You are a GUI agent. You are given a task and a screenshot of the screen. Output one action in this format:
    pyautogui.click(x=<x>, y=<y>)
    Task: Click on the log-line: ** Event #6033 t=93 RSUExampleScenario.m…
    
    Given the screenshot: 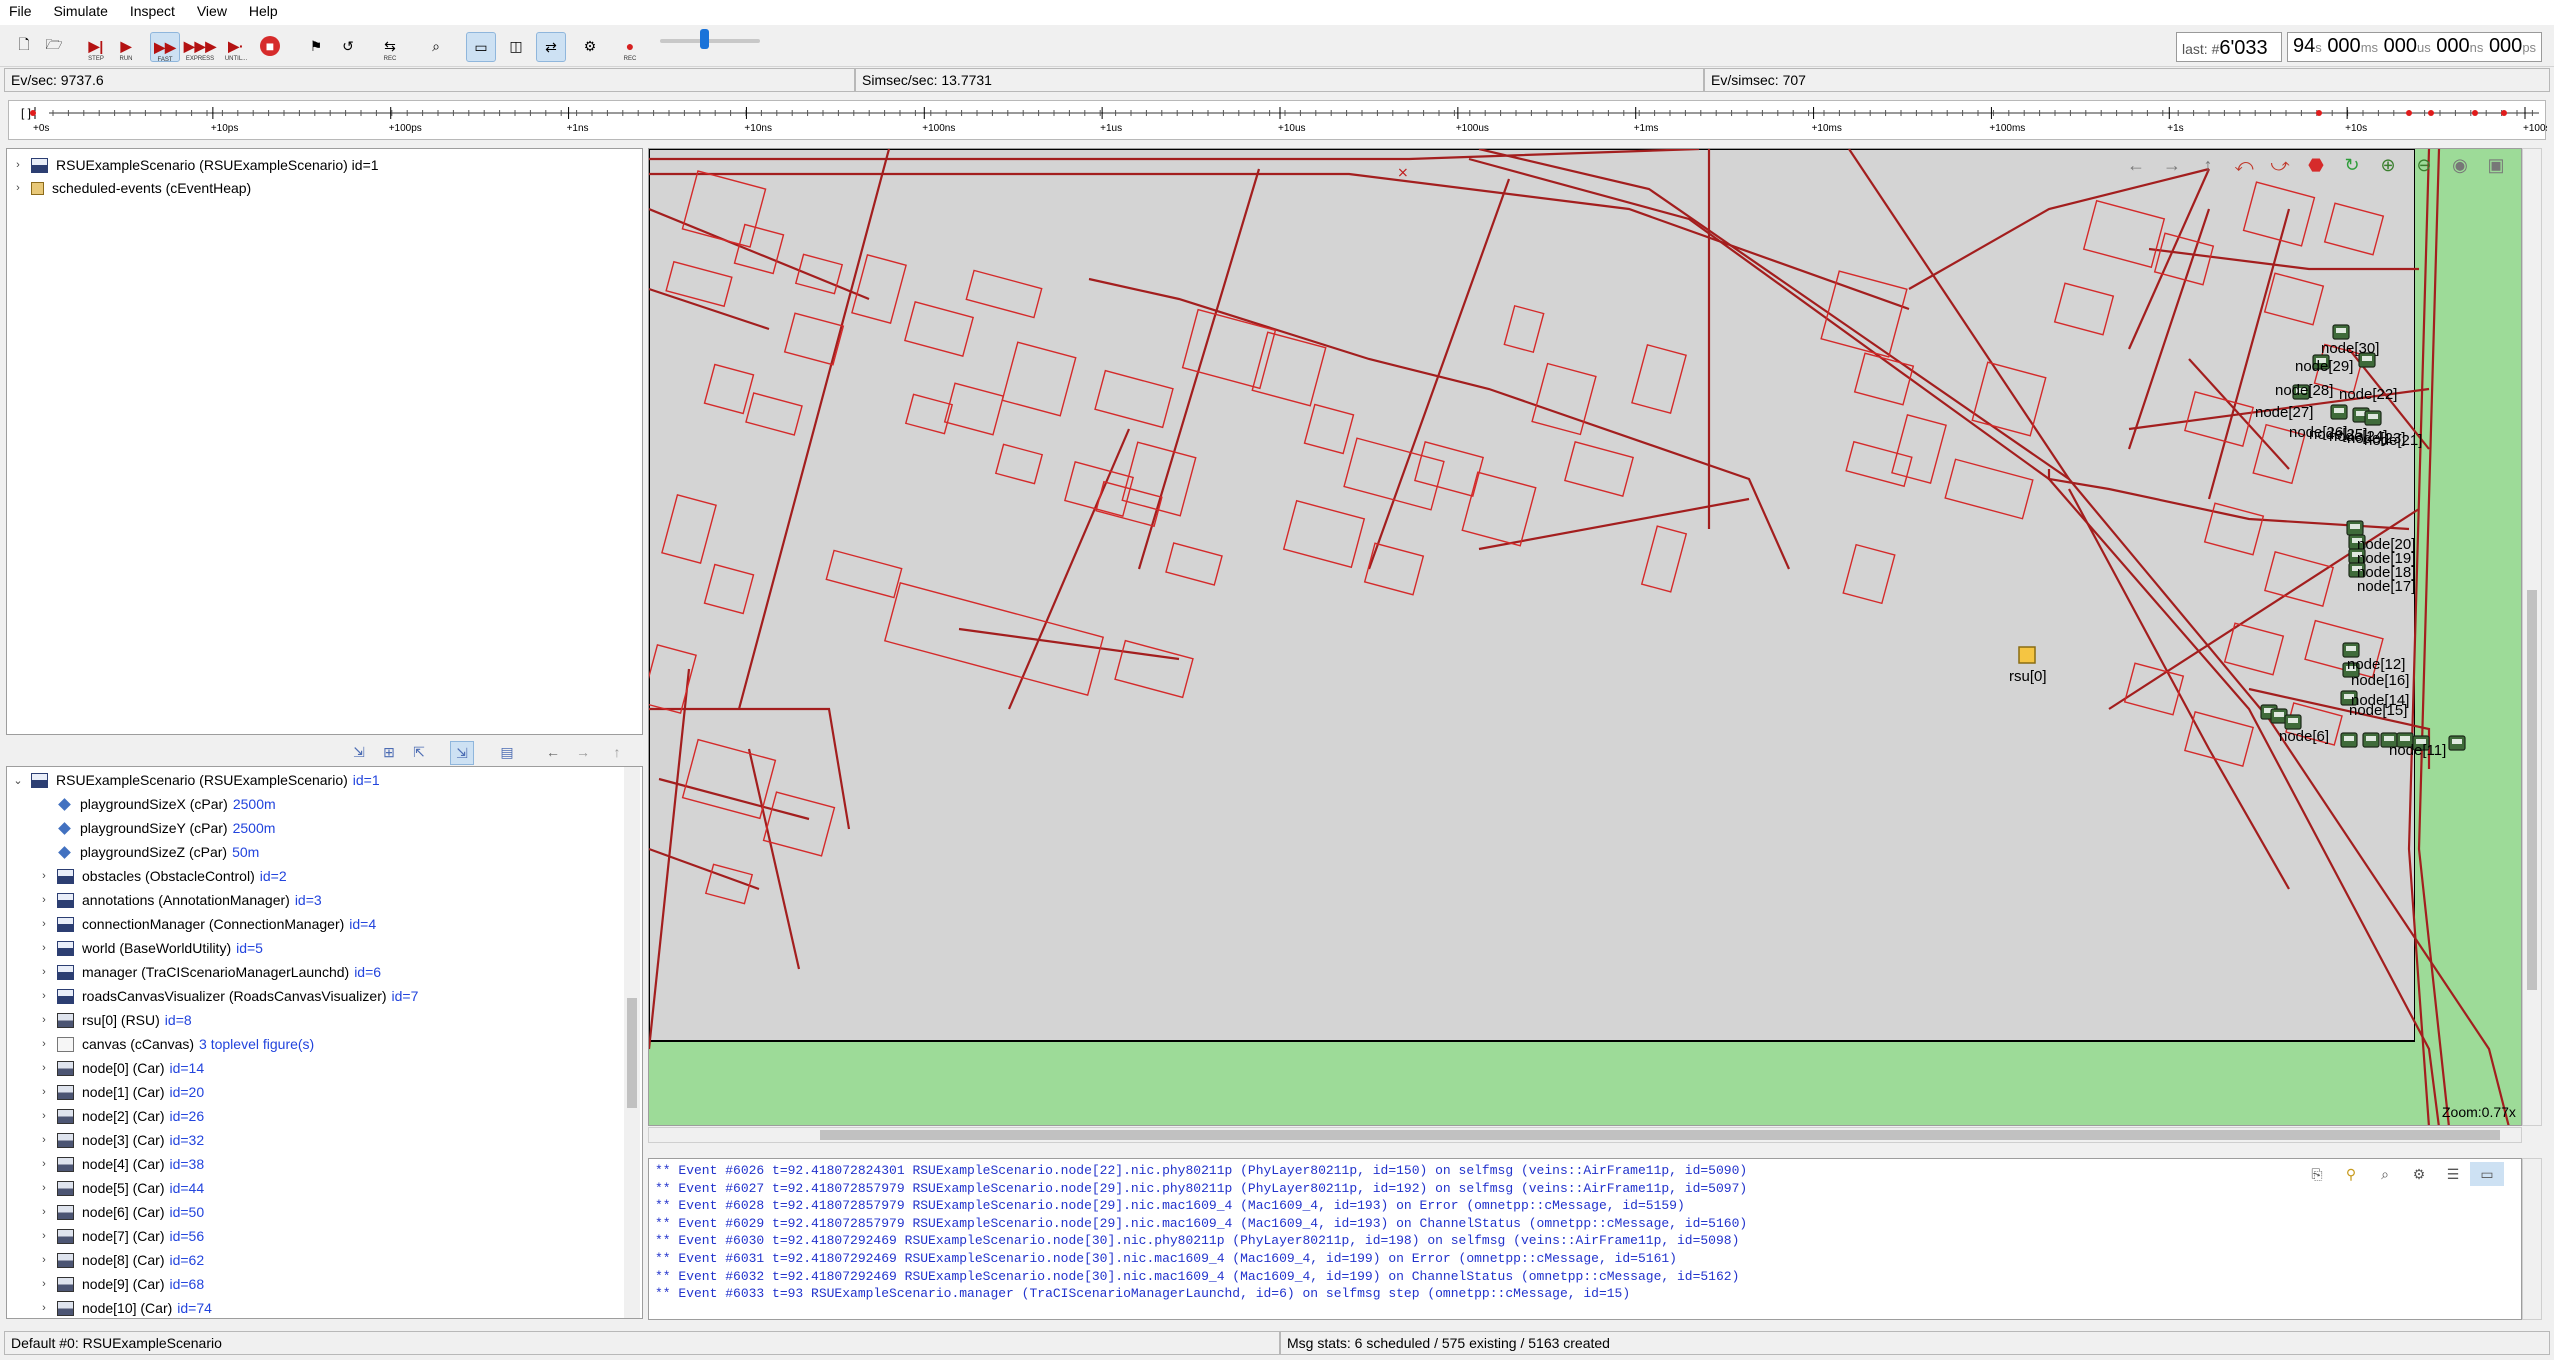 What is the action you would take?
    pyautogui.click(x=1142, y=1293)
    